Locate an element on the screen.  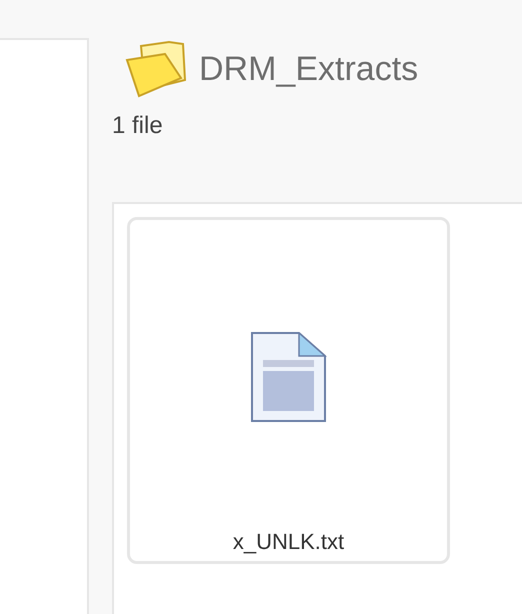
file-count: 1 file is located at coordinates (137, 126).